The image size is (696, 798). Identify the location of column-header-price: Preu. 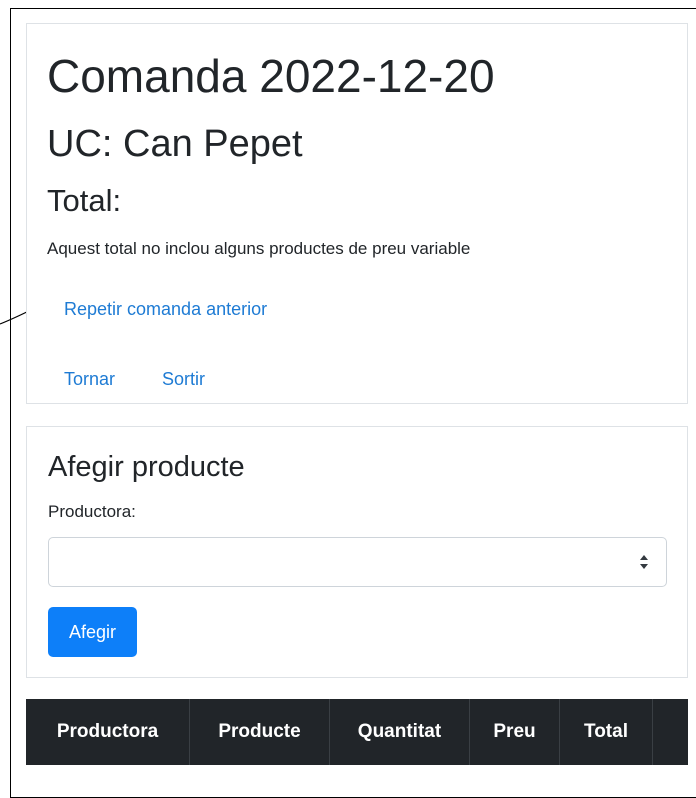
(515, 732).